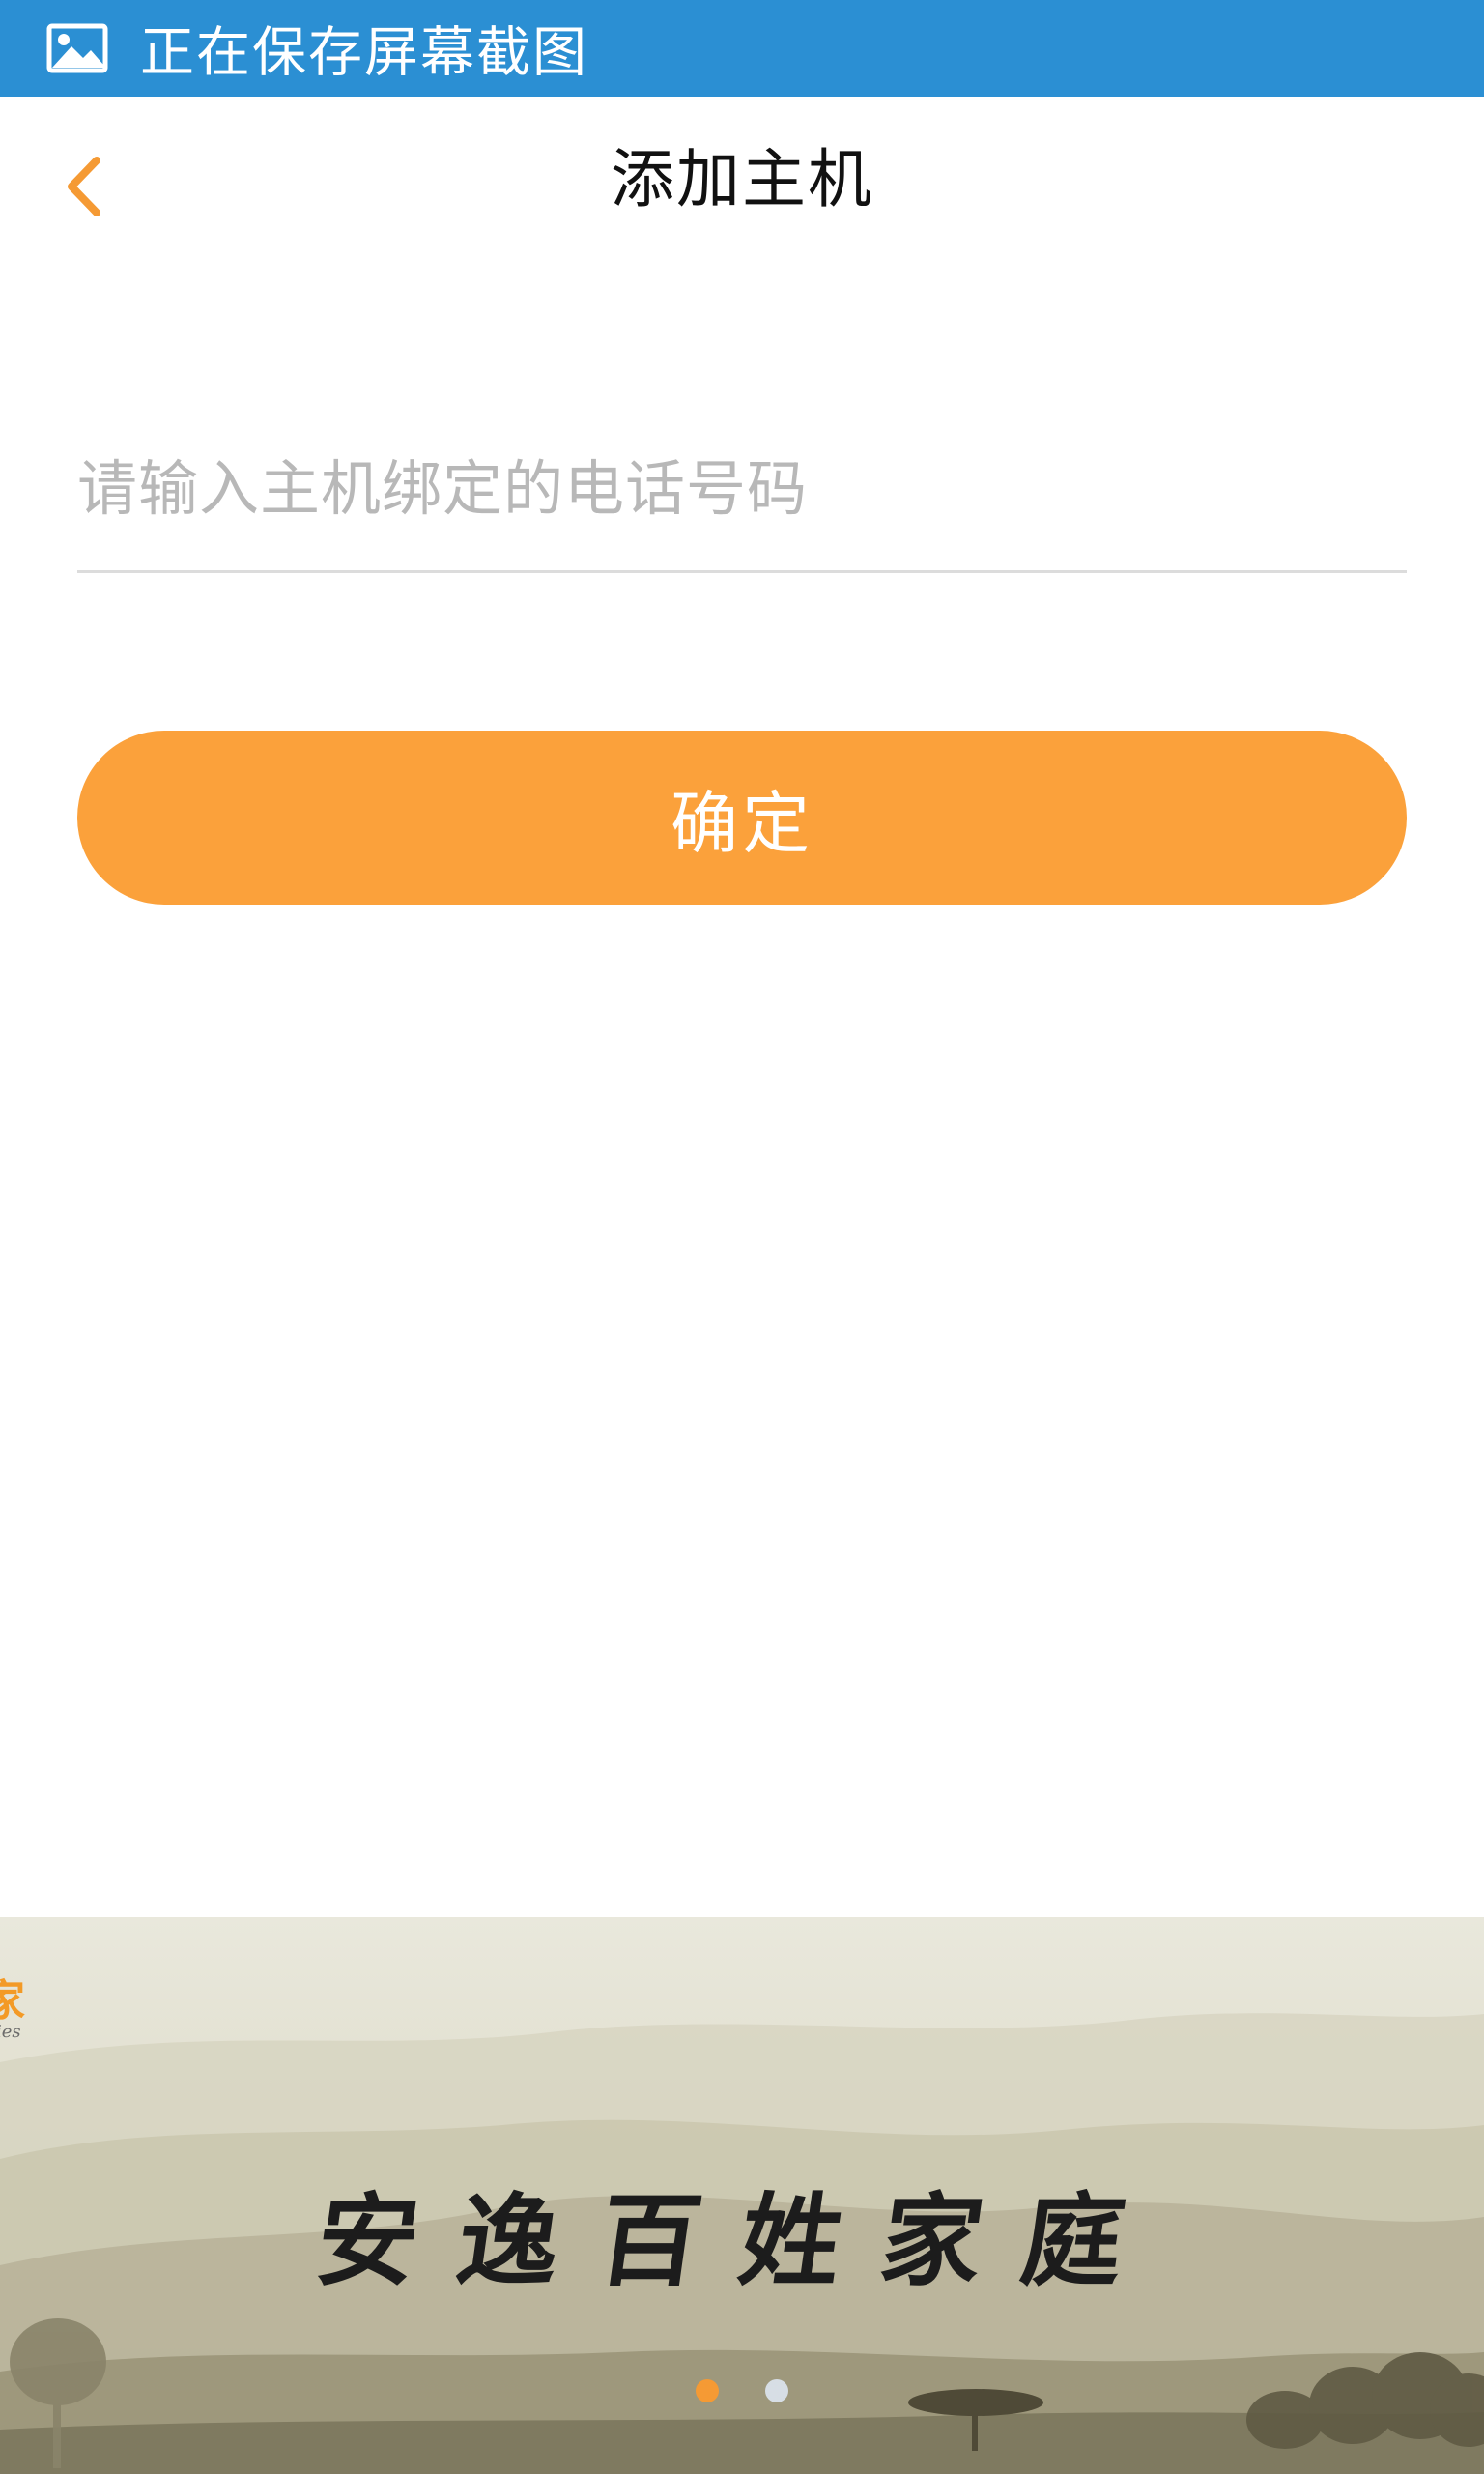 The width and height of the screenshot is (1484, 2474). I want to click on phone-field, so click(742, 499).